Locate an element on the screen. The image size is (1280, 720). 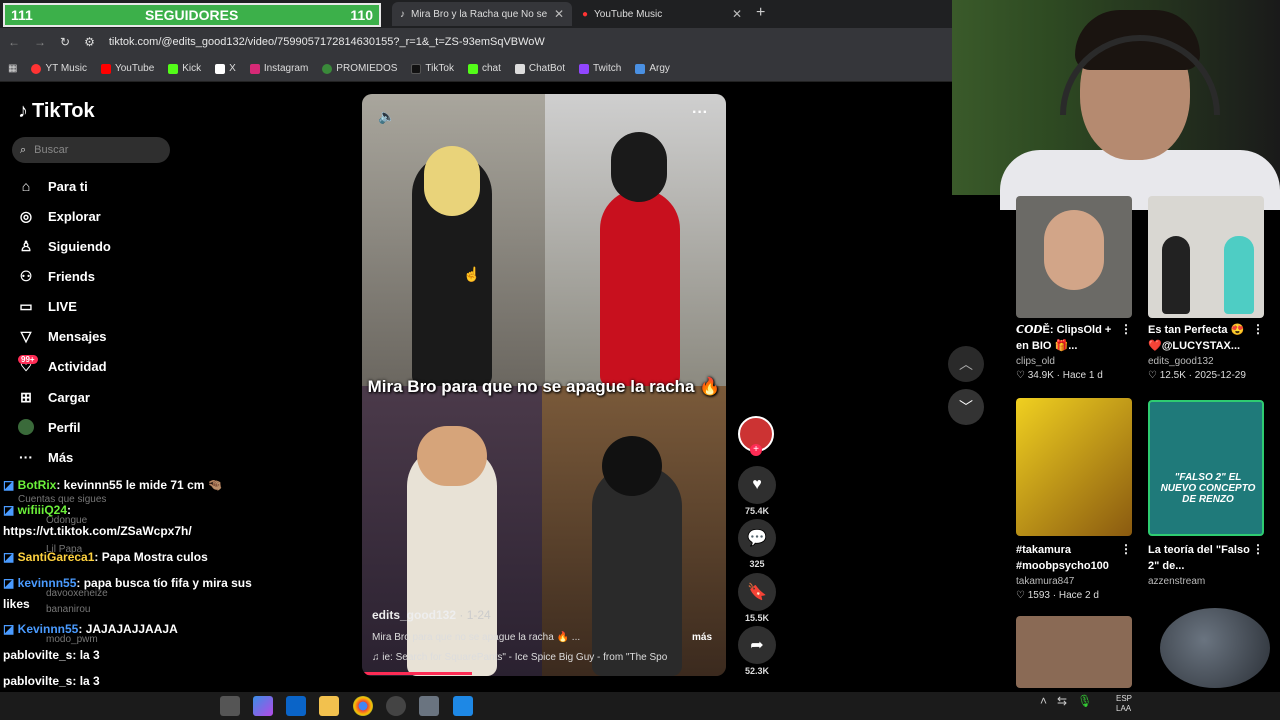
obs-icon is located at coordinates (396, 706).